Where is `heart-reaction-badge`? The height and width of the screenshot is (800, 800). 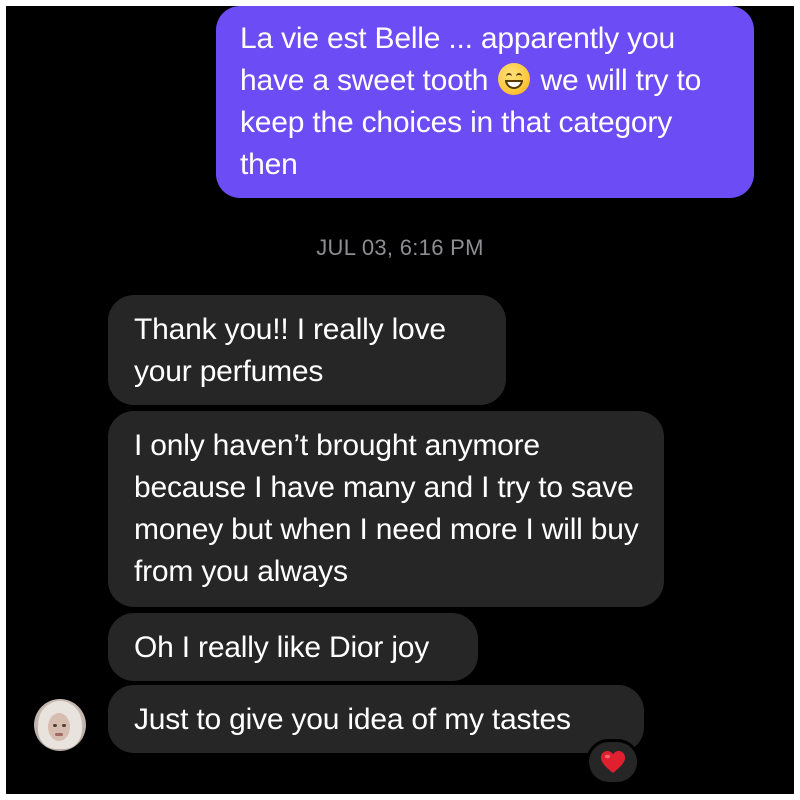 heart-reaction-badge is located at coordinates (613, 762).